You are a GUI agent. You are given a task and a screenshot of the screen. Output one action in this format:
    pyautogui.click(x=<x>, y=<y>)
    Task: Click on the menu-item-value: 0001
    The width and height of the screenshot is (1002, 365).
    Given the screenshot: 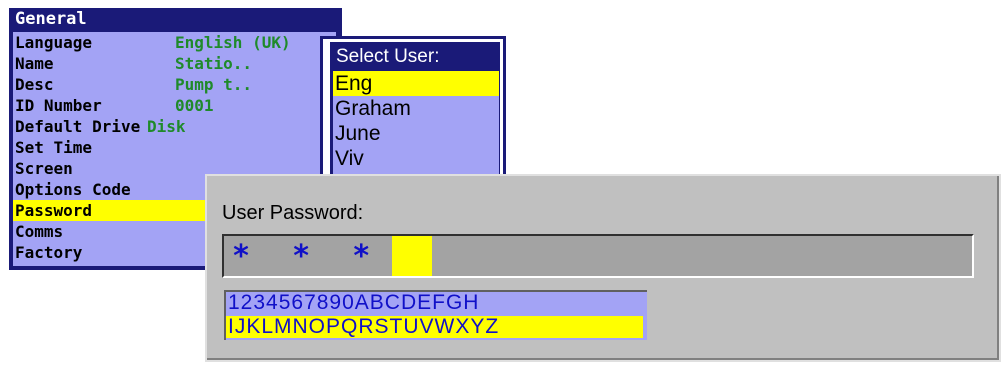 What is the action you would take?
    pyautogui.click(x=194, y=105)
    